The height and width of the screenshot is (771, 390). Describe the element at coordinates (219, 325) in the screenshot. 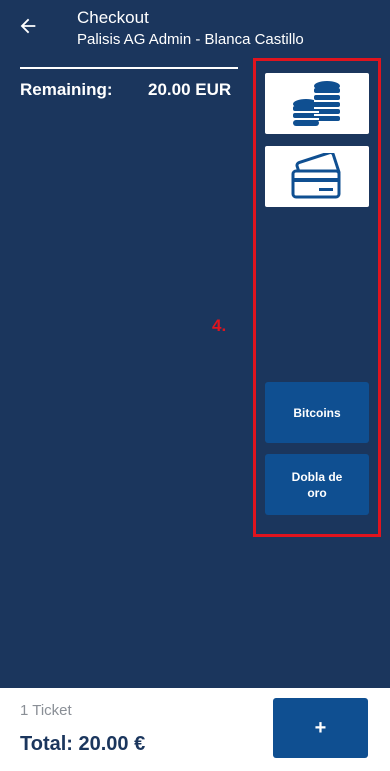

I see `step-annotation: 4.` at that location.